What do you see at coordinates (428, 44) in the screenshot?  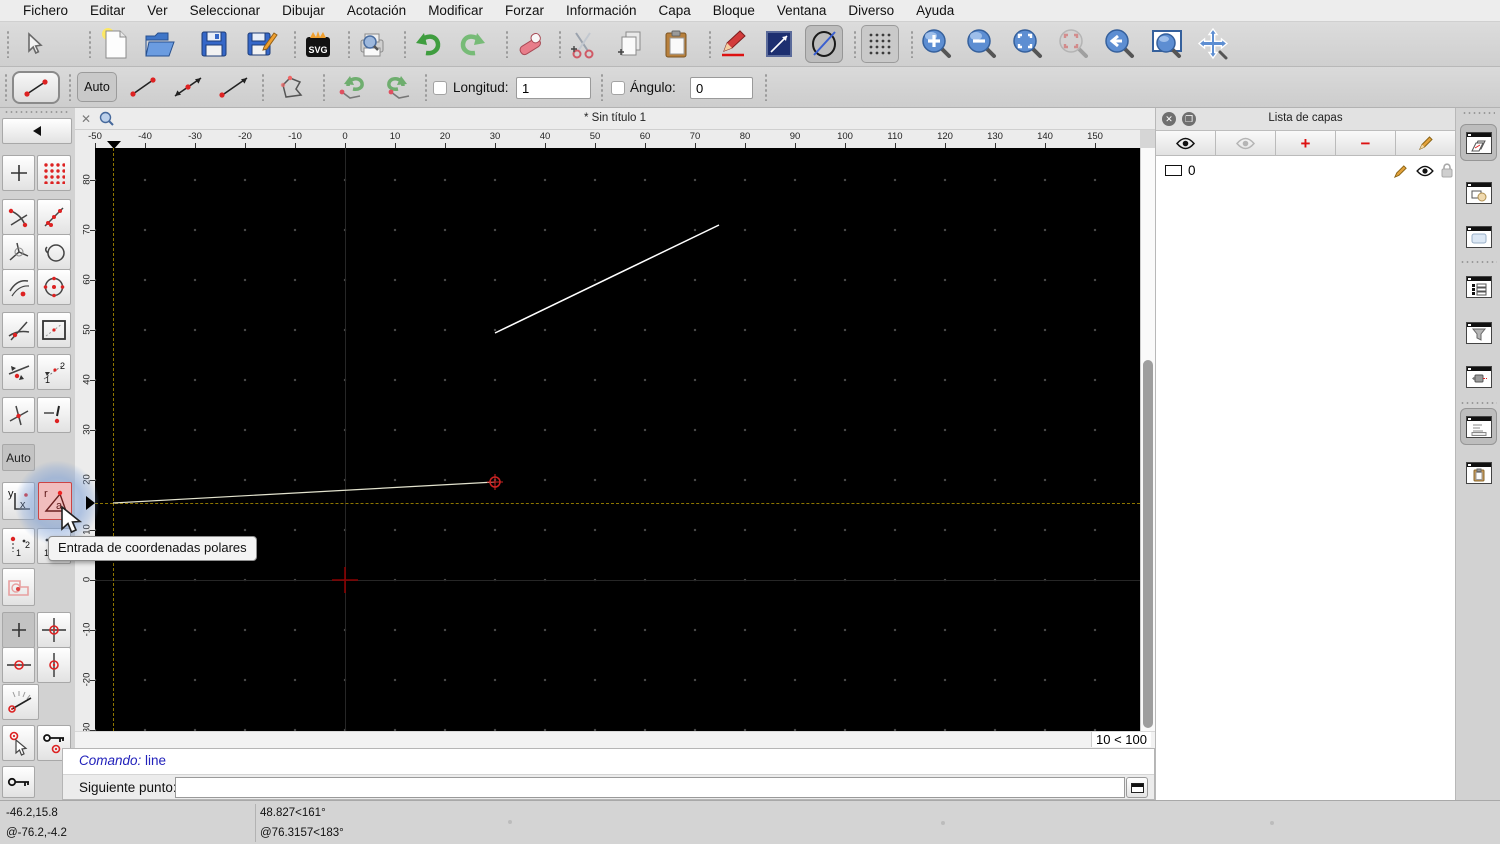 I see `undo-button` at bounding box center [428, 44].